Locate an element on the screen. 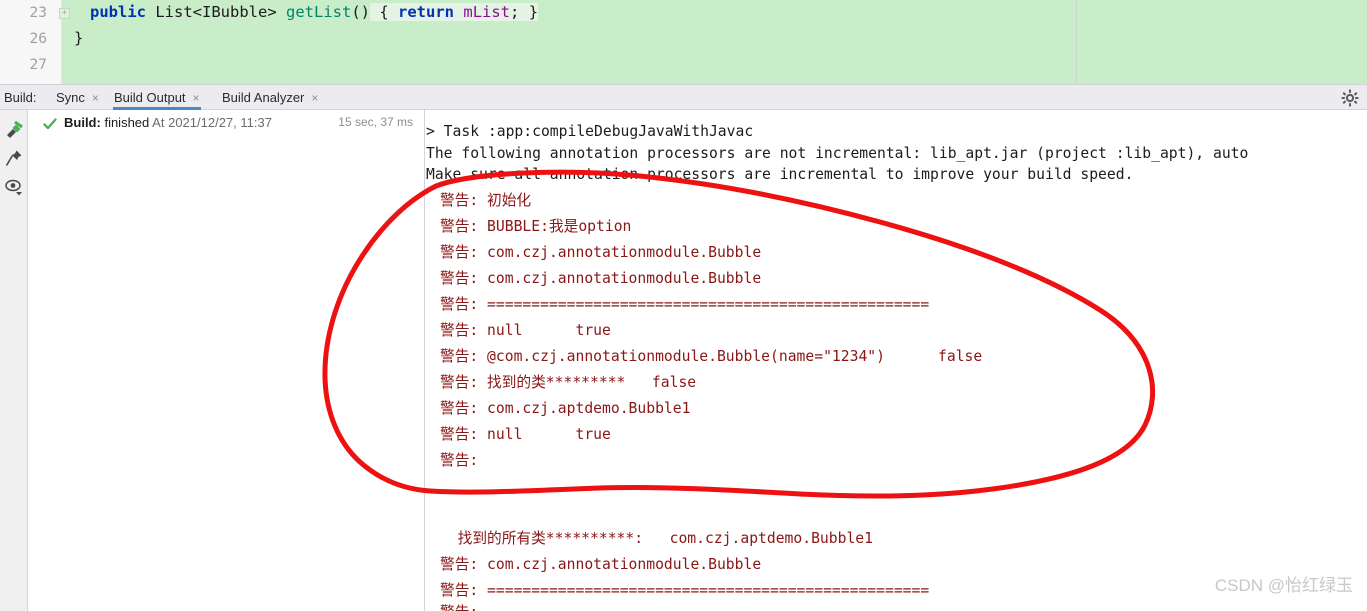  build-timestamp: 2021/12/27, 11:37 is located at coordinates (220, 122).